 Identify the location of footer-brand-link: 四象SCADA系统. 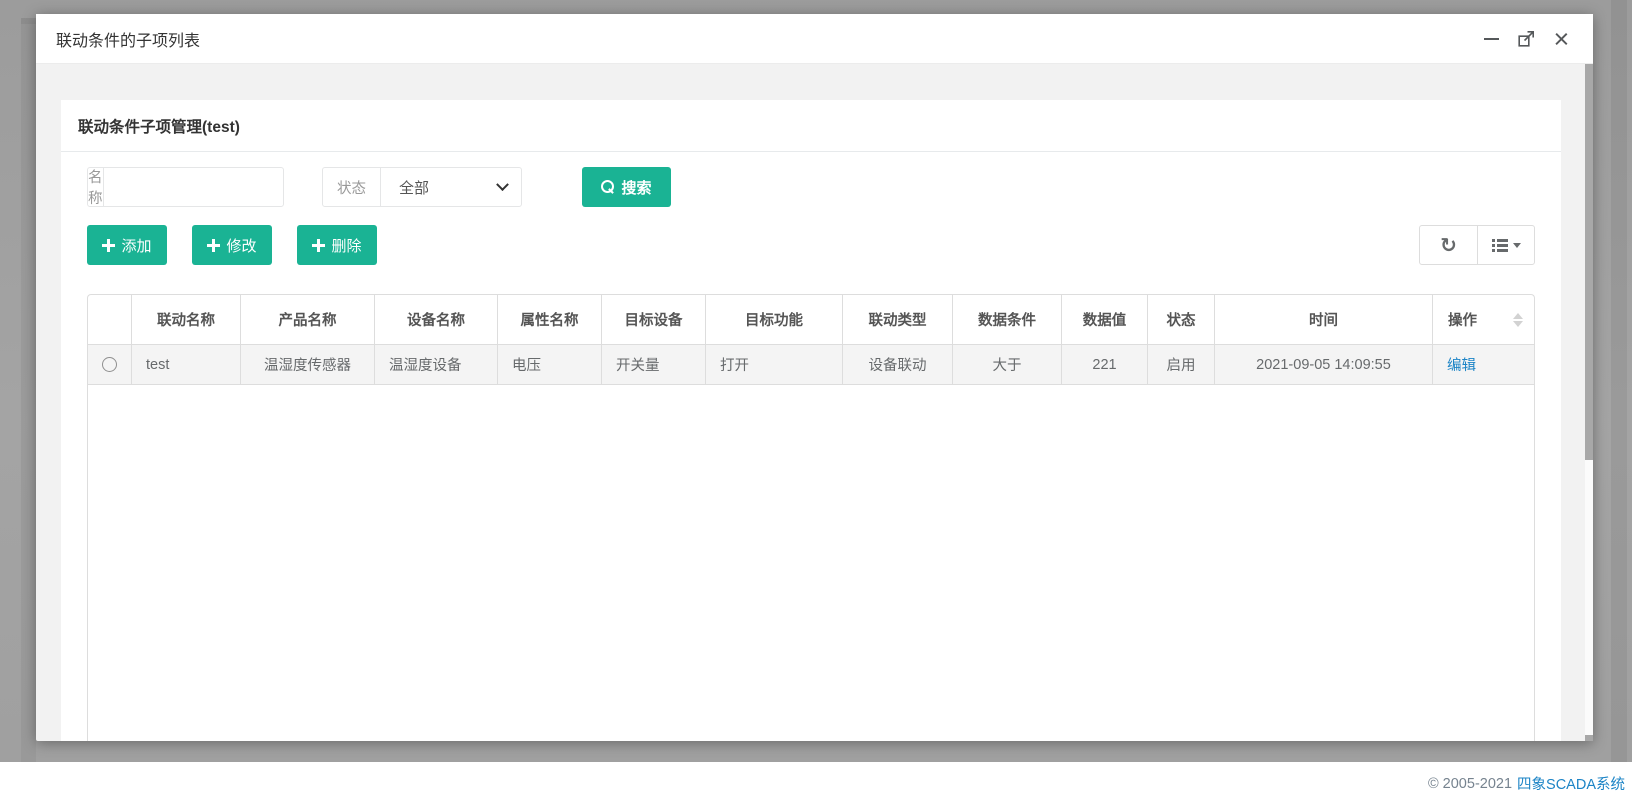
(1571, 783).